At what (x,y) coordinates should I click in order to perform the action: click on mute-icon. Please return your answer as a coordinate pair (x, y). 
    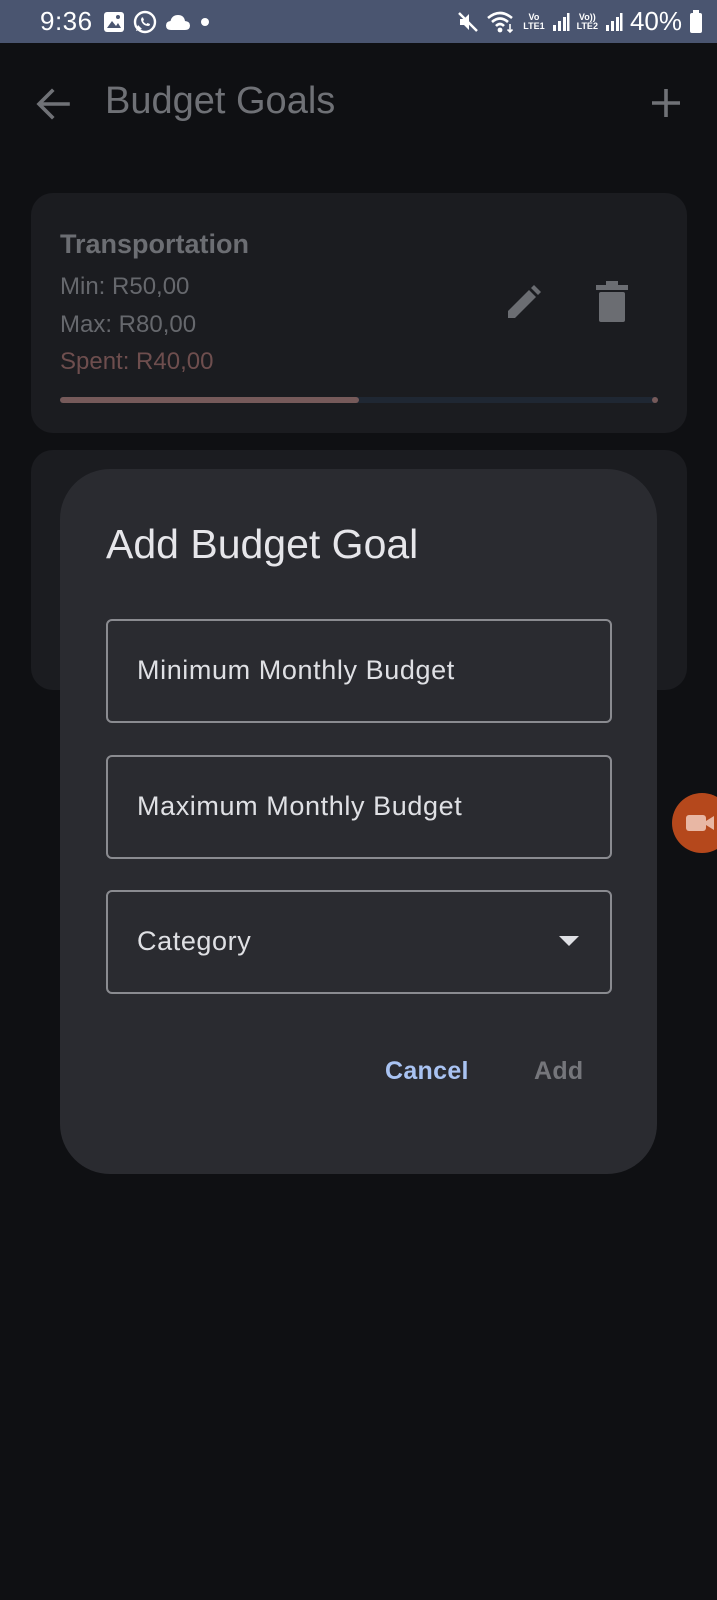
    Looking at the image, I should click on (468, 21).